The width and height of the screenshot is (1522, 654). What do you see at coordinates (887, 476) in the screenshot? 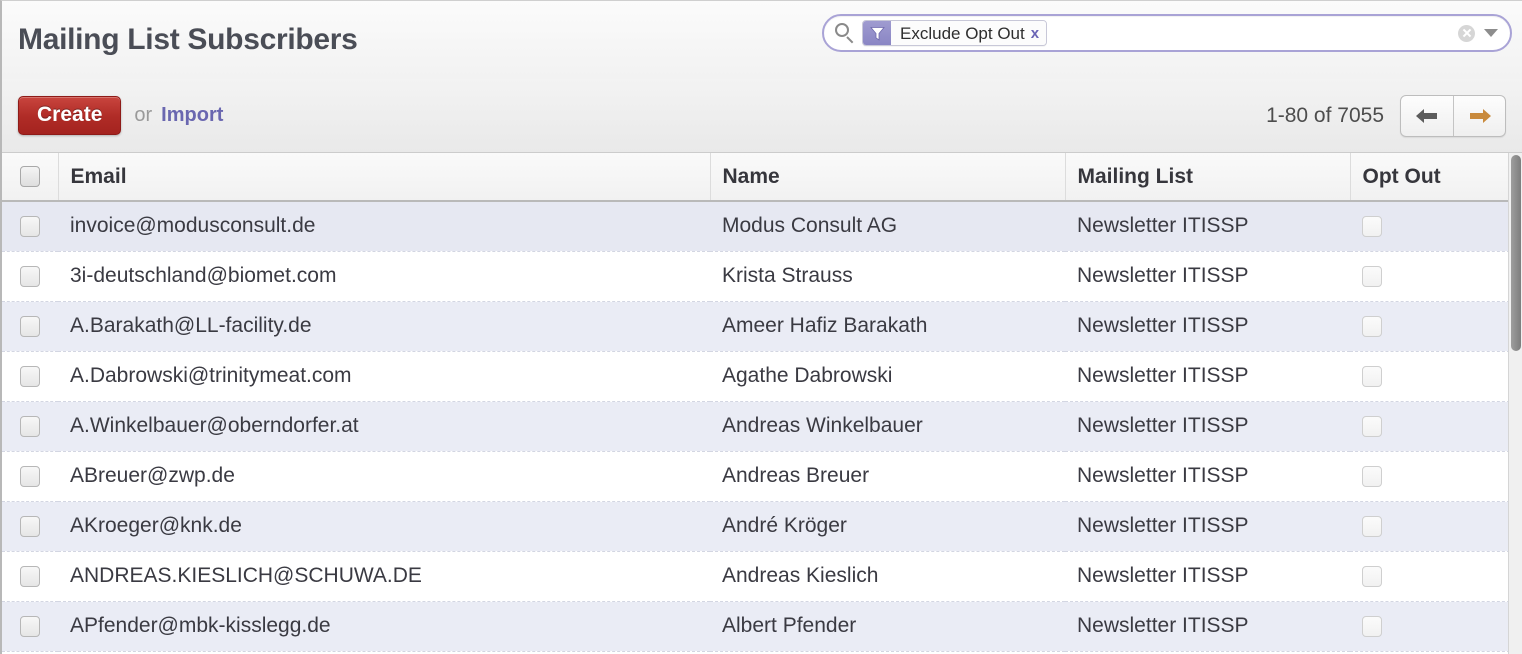
I see `cell-name: Andreas Breuer` at bounding box center [887, 476].